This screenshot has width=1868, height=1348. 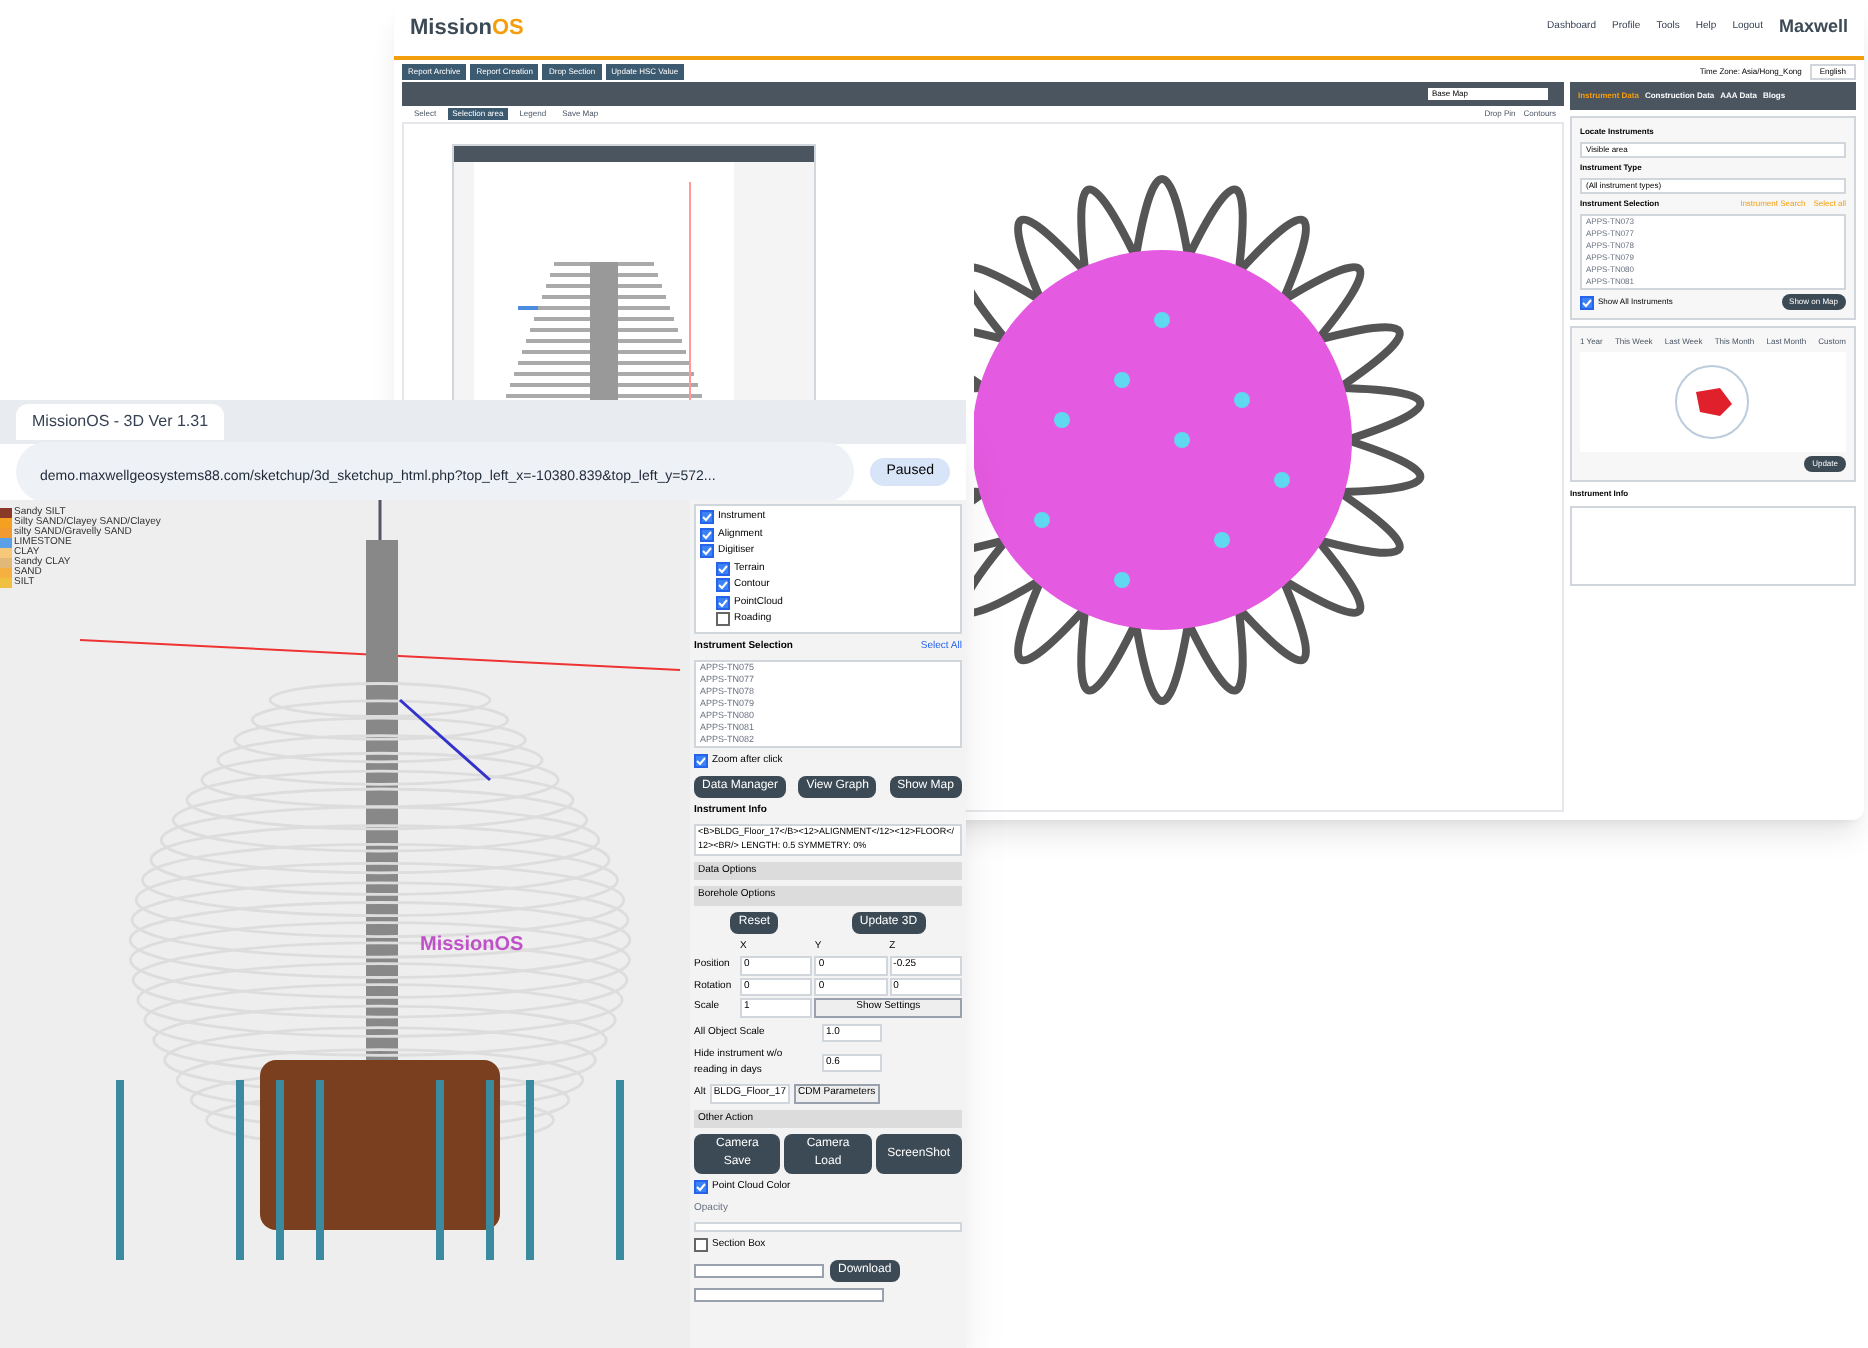 What do you see at coordinates (120, 422) in the screenshot?
I see `browser-tab: MissionOS - 3D Ver 1.31` at bounding box center [120, 422].